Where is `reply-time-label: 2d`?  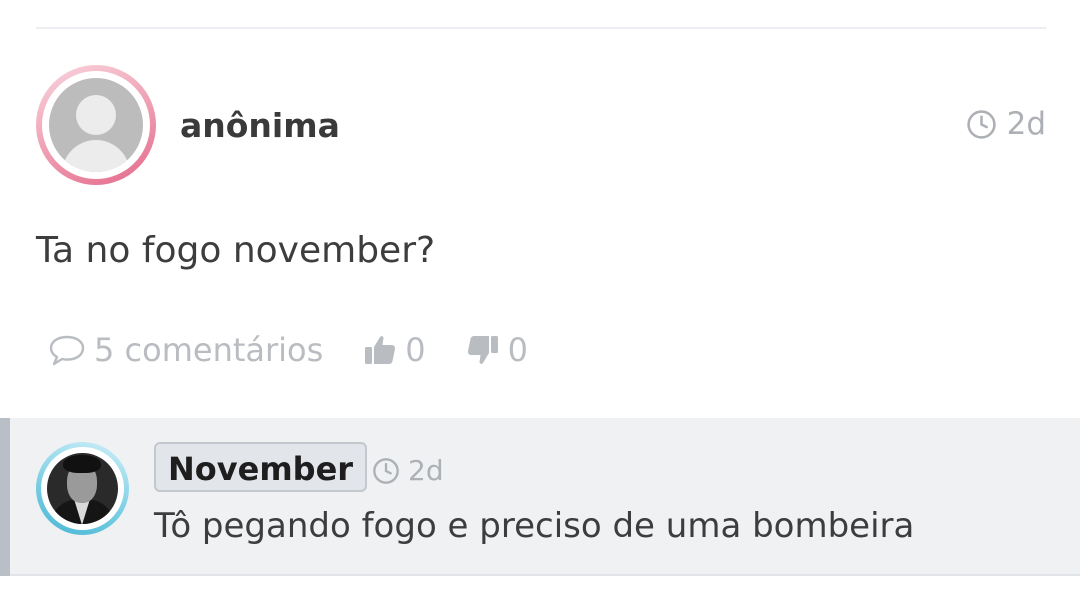 reply-time-label: 2d is located at coordinates (426, 470).